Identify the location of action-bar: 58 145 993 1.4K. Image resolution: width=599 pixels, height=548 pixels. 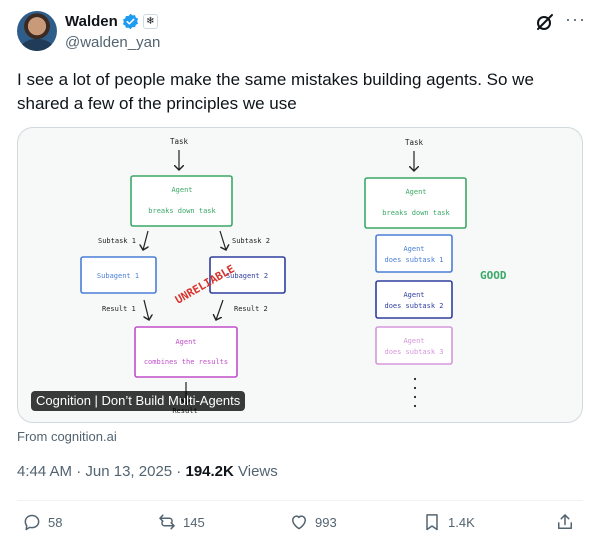
(300, 524).